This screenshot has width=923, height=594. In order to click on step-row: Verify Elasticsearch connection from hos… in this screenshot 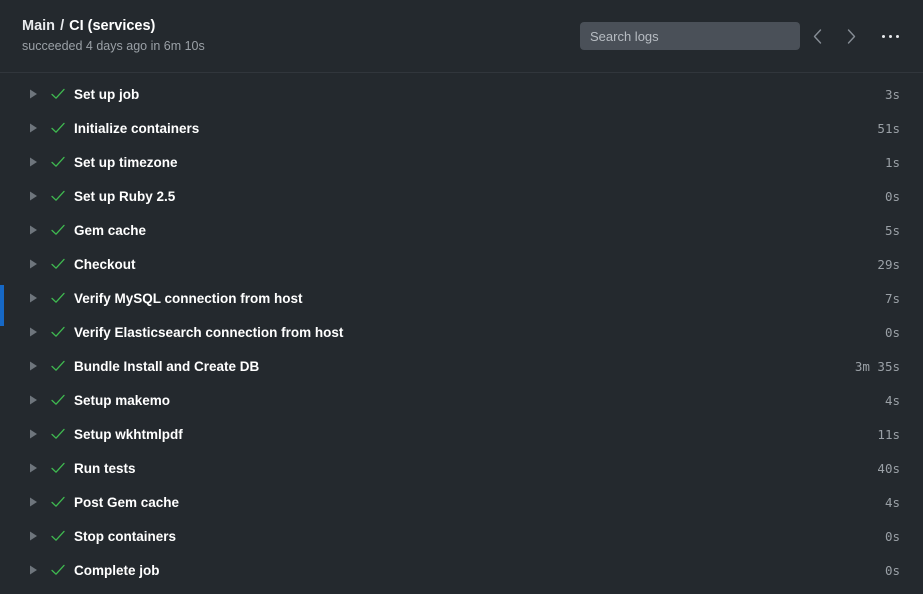, I will do `click(461, 332)`.